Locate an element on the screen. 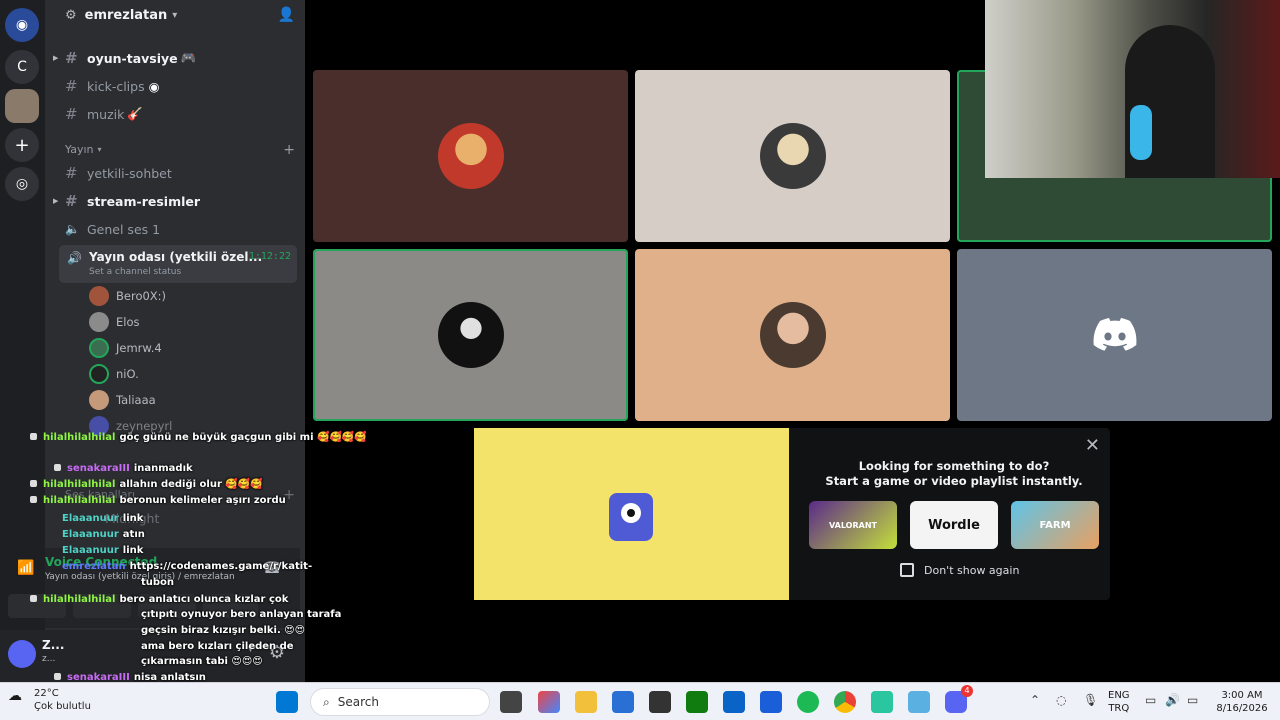 This screenshot has height=720, width=1280. channel-emoji: 🎮 is located at coordinates (188, 57).